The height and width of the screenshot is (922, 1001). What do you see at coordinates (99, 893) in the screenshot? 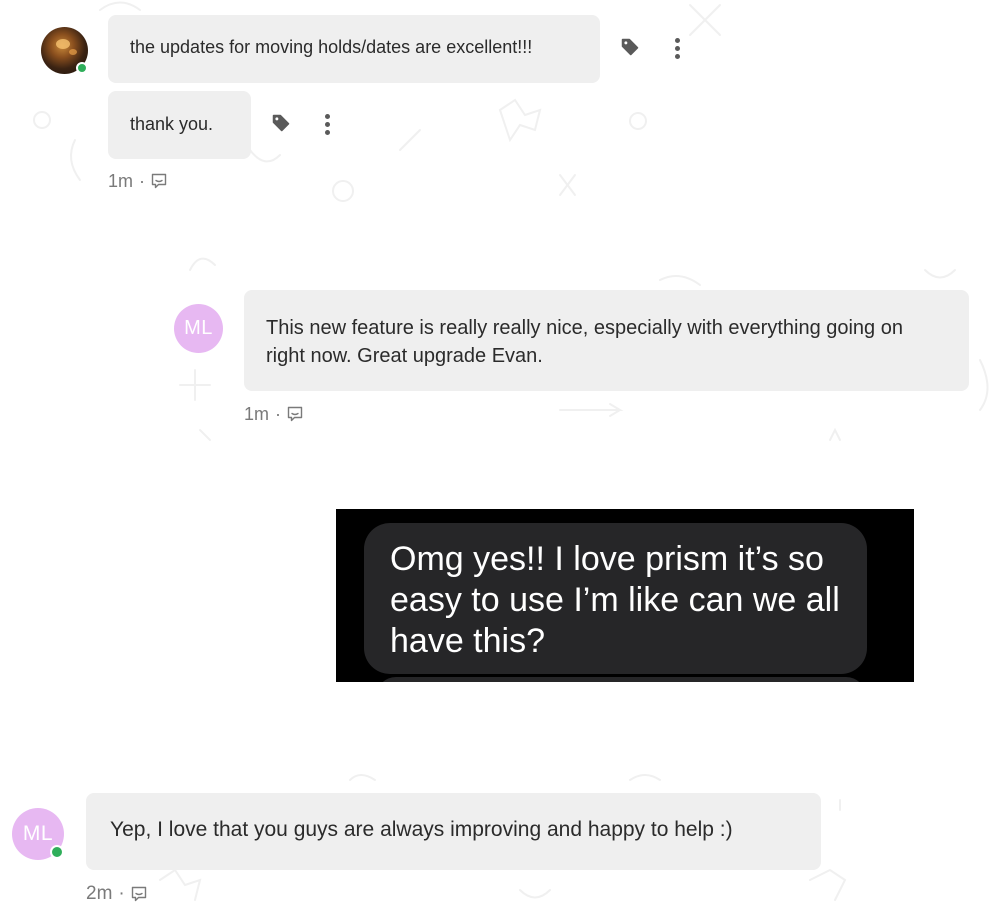
I see `timestamp: 2m` at bounding box center [99, 893].